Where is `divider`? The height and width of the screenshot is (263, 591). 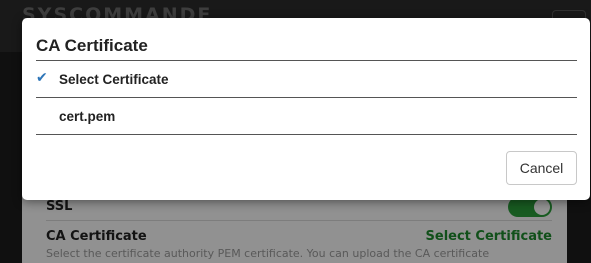
divider is located at coordinates (306, 134).